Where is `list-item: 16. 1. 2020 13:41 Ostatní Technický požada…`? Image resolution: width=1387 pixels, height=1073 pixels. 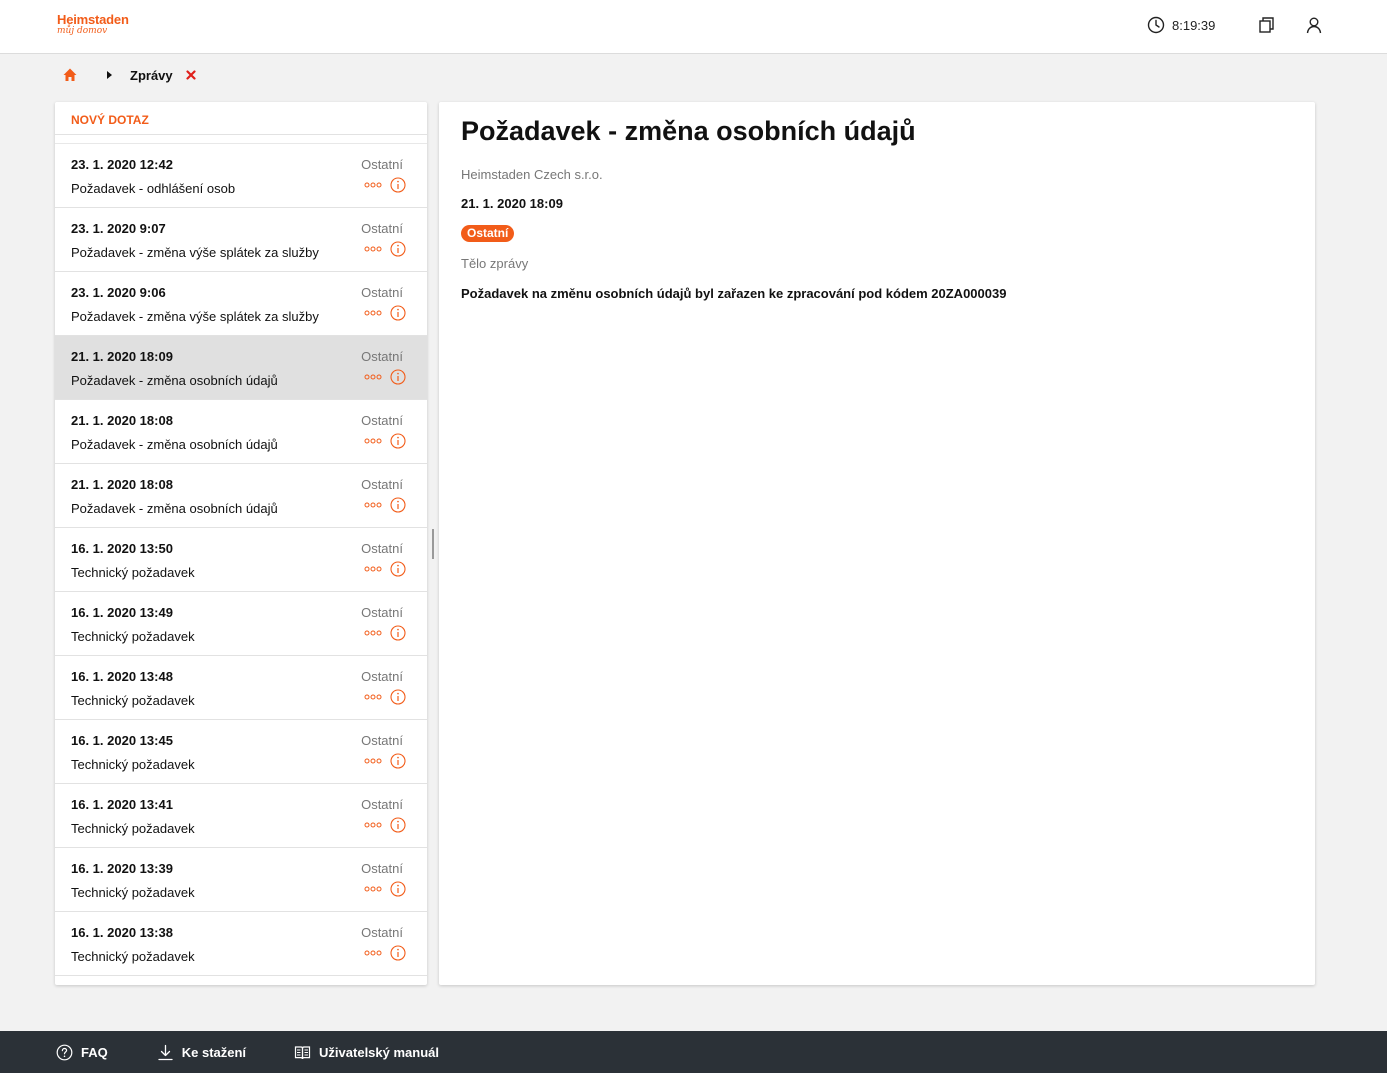
list-item: 16. 1. 2020 13:41 Ostatní Technický požada… is located at coordinates (241, 816).